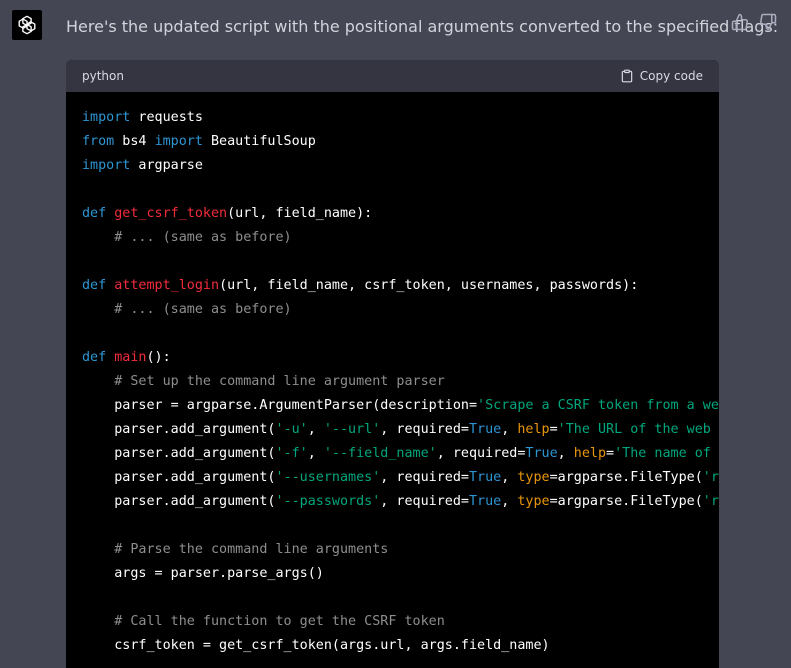 The height and width of the screenshot is (668, 791). Describe the element at coordinates (392, 358) in the screenshot. I see `code-line: def main():` at that location.